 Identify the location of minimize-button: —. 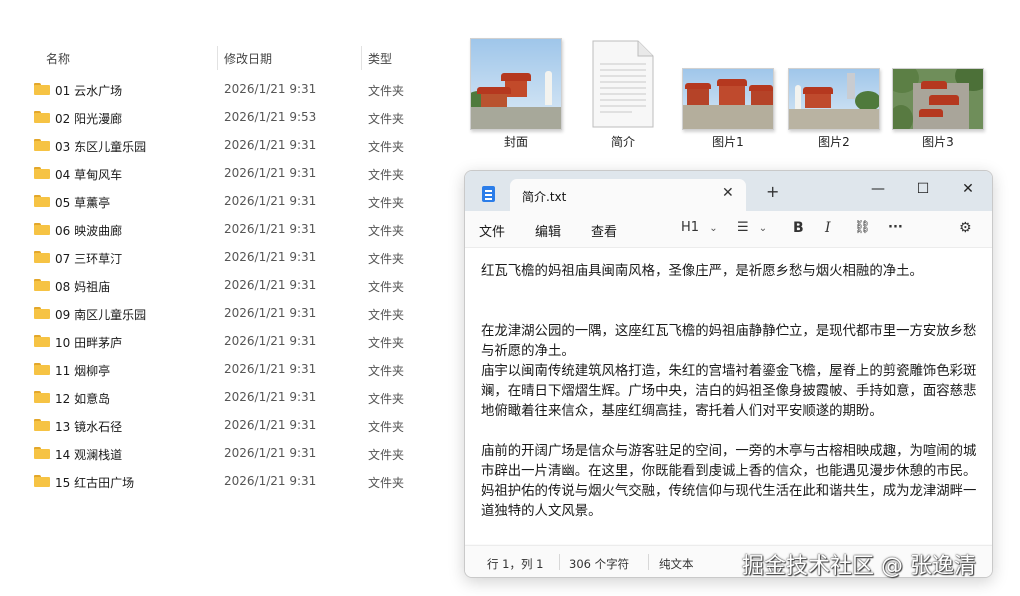
(878, 189).